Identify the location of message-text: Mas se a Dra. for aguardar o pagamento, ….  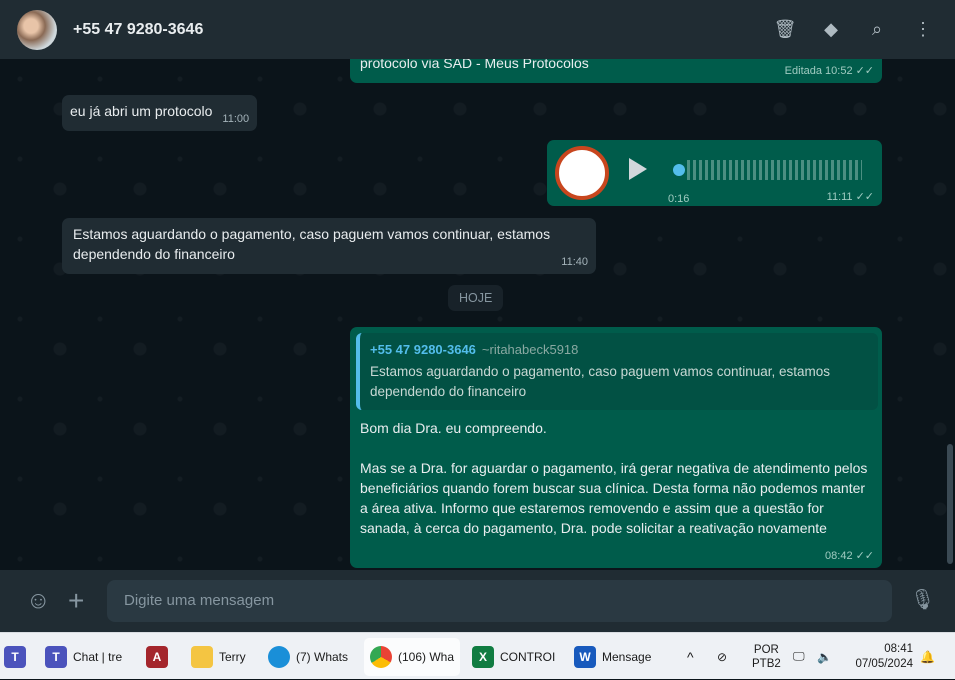
(614, 498).